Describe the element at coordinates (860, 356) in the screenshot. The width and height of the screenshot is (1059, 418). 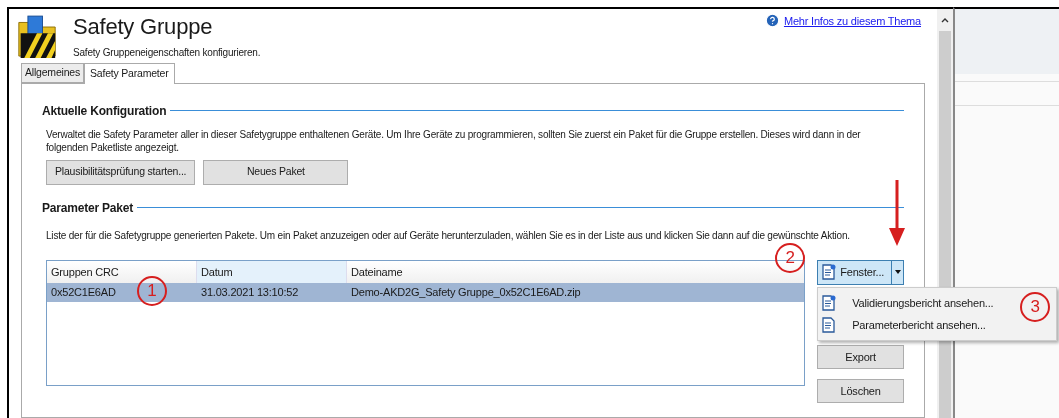
I see `action-button: Export` at that location.